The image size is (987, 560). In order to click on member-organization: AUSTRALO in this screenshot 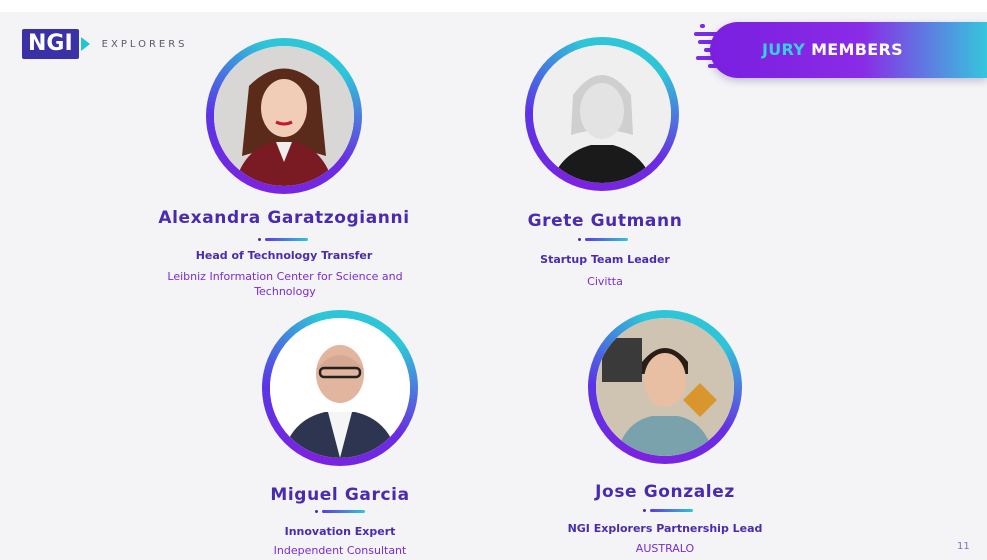, I will do `click(665, 548)`.